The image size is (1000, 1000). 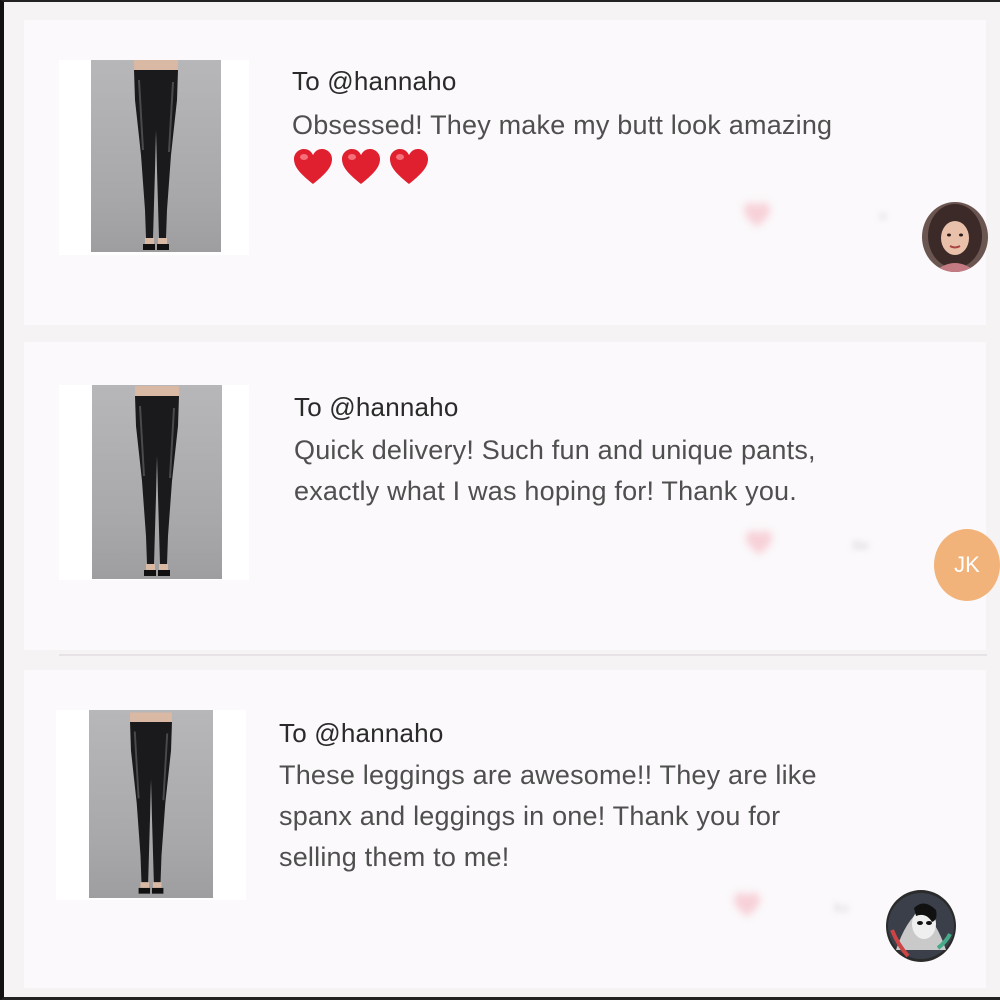 I want to click on heart-emoji-row, so click(x=361, y=167).